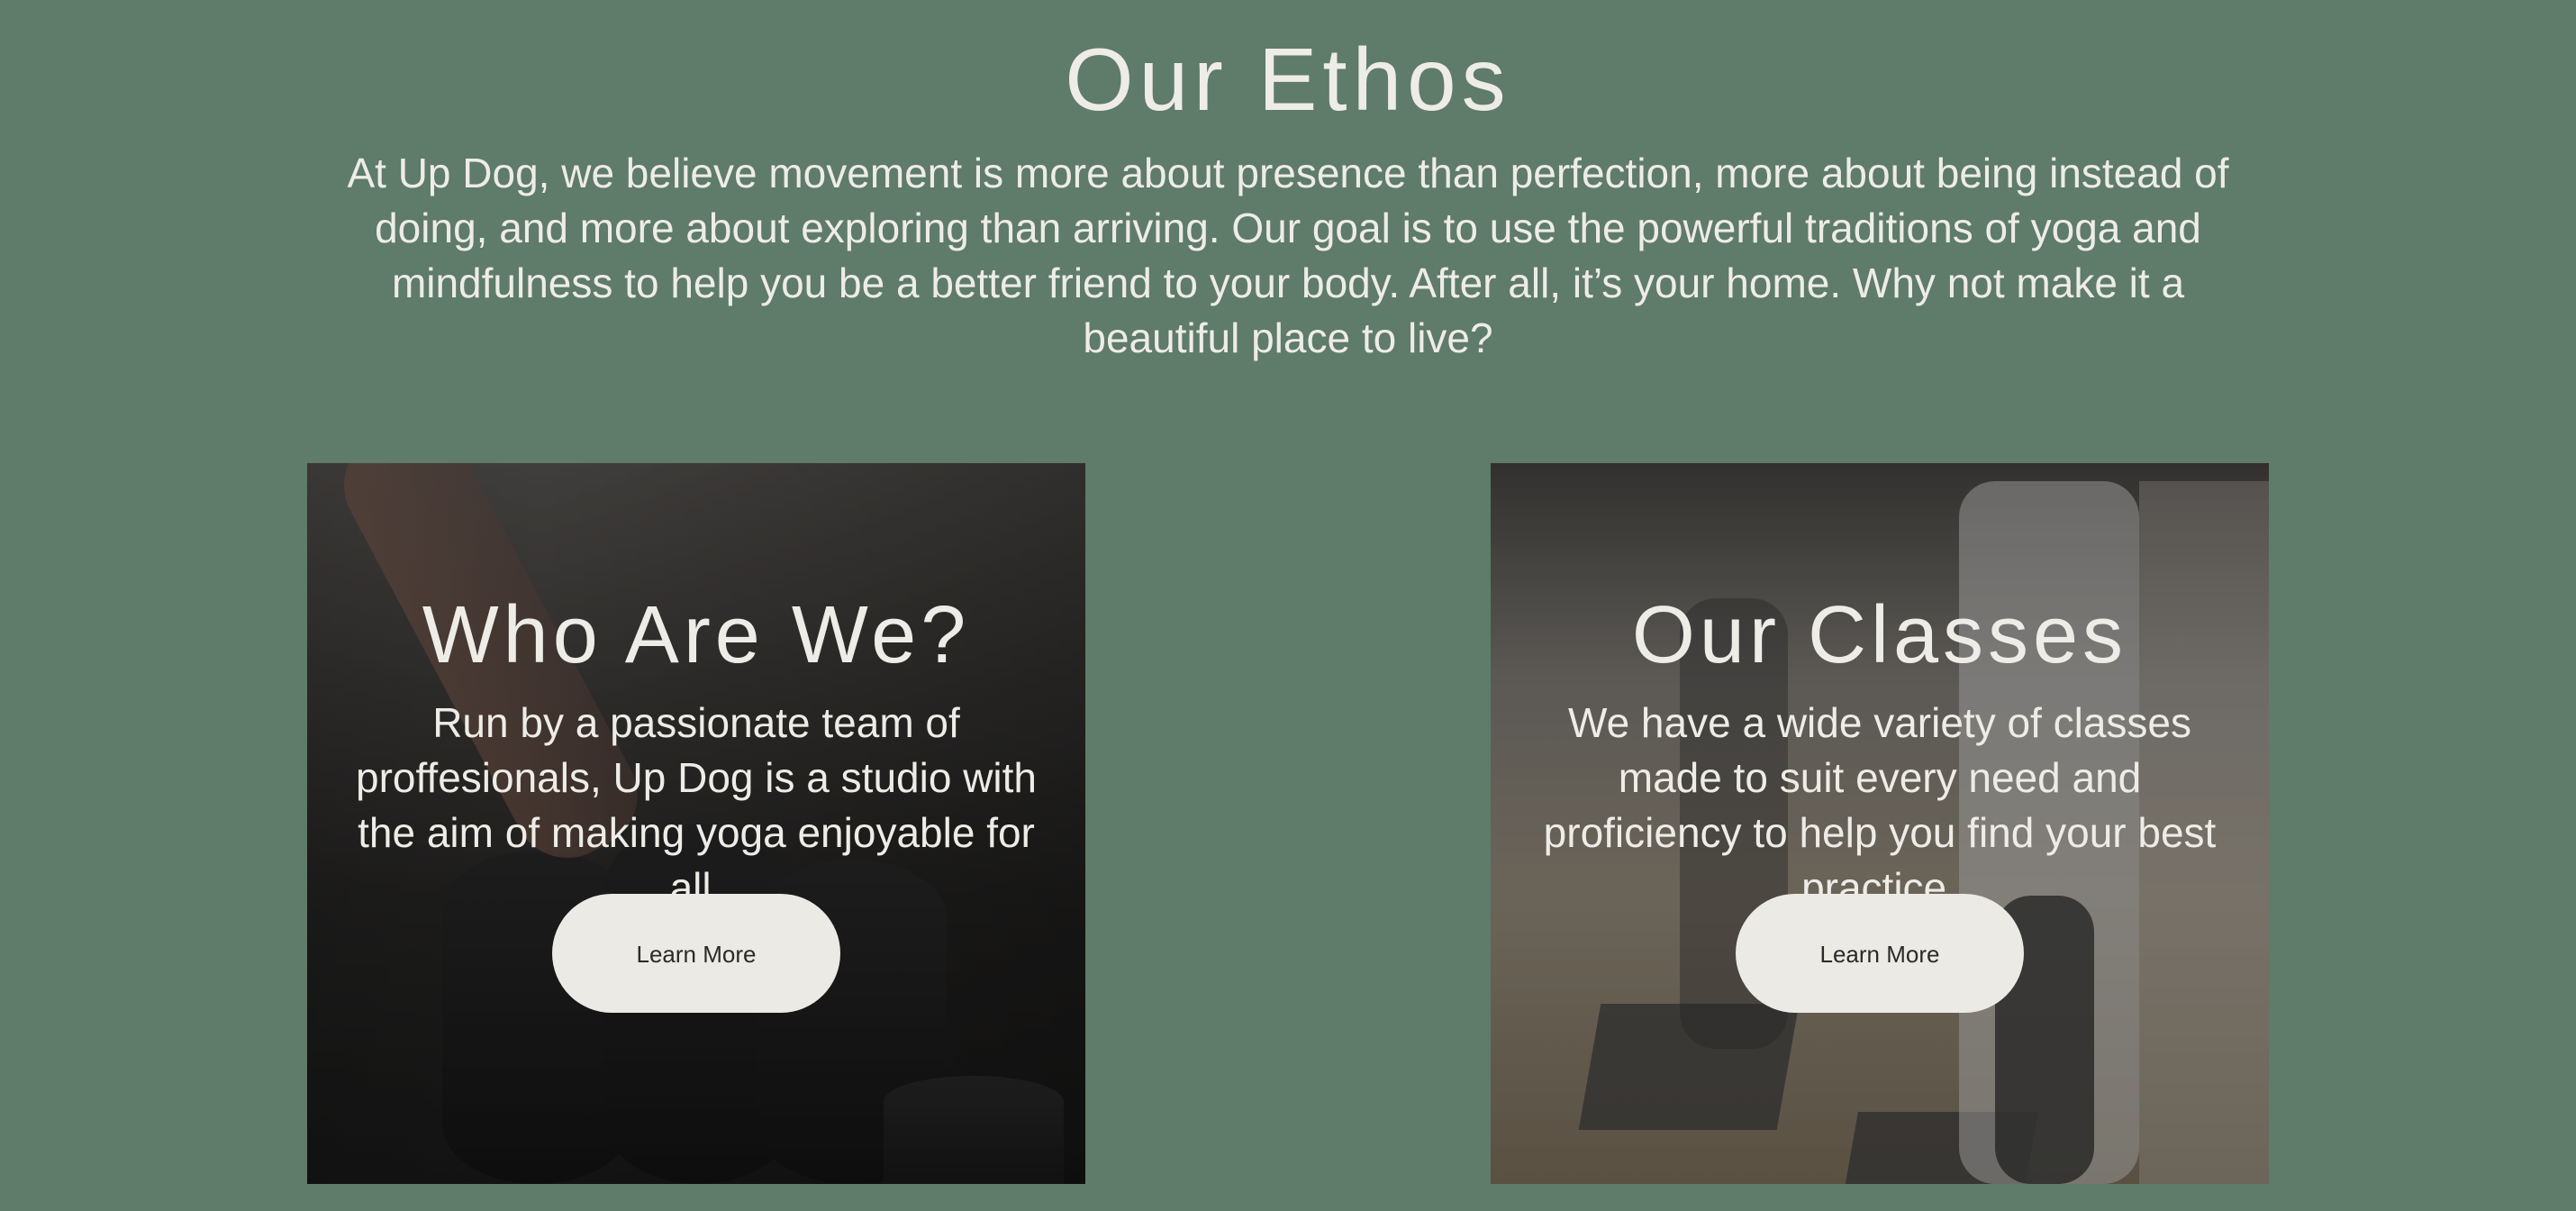 Image resolution: width=2576 pixels, height=1211 pixels. I want to click on ethos-title: Our Ethos, so click(1288, 79).